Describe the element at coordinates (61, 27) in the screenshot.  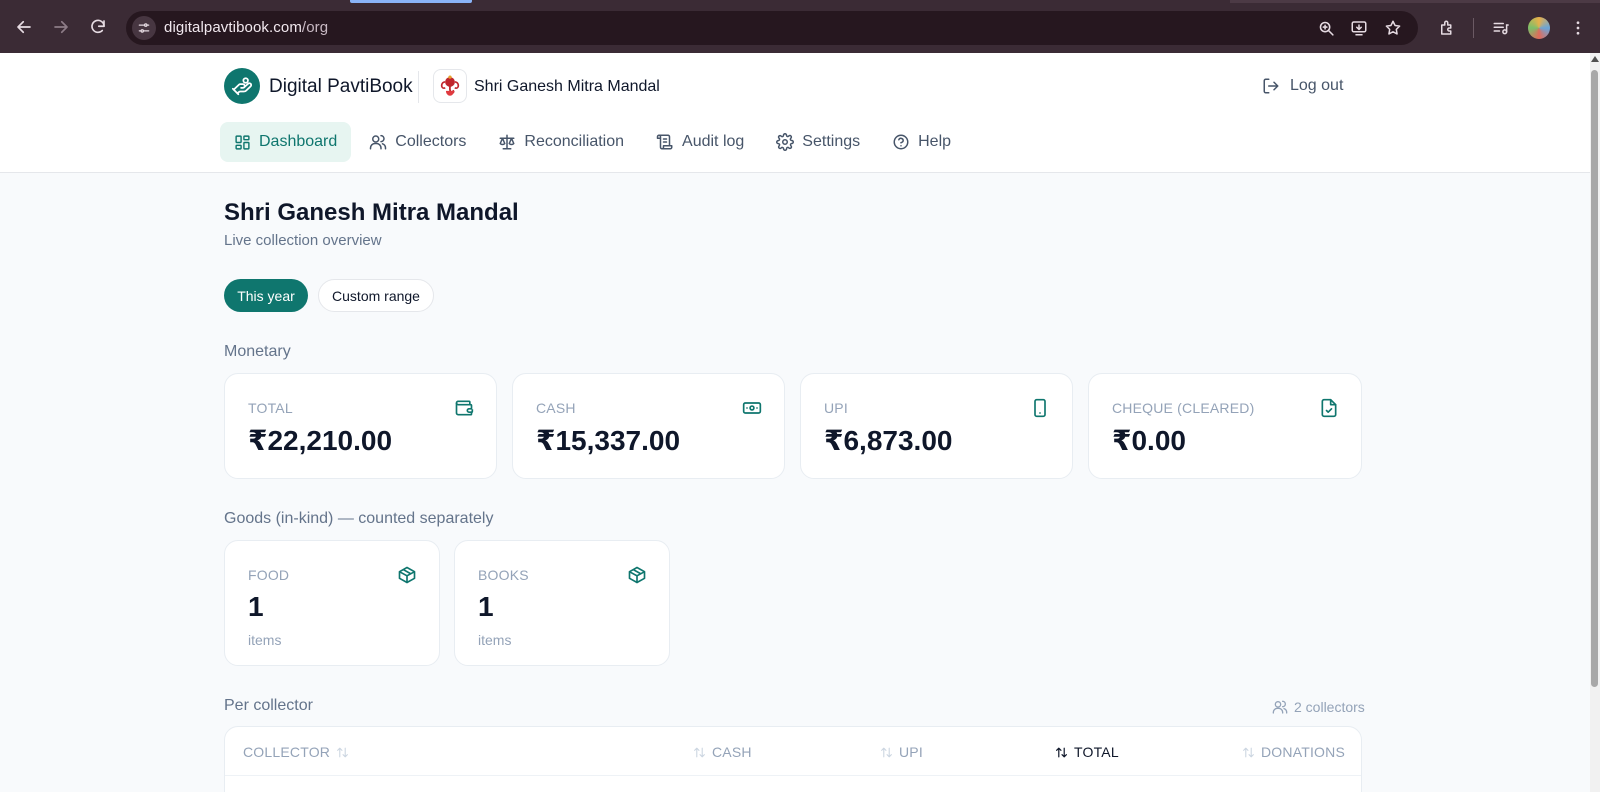
I see `forward-icon` at that location.